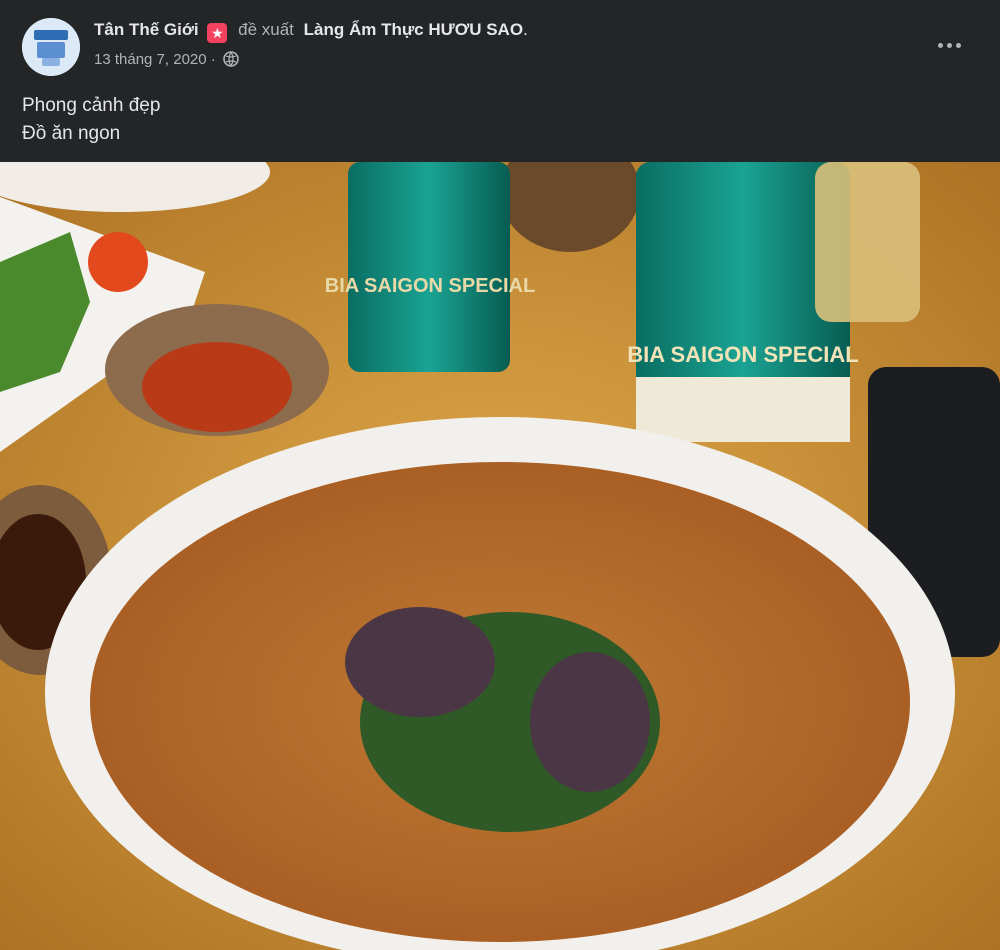 This screenshot has height=950, width=1000. What do you see at coordinates (217, 33) in the screenshot?
I see `star-badge-icon: ★` at bounding box center [217, 33].